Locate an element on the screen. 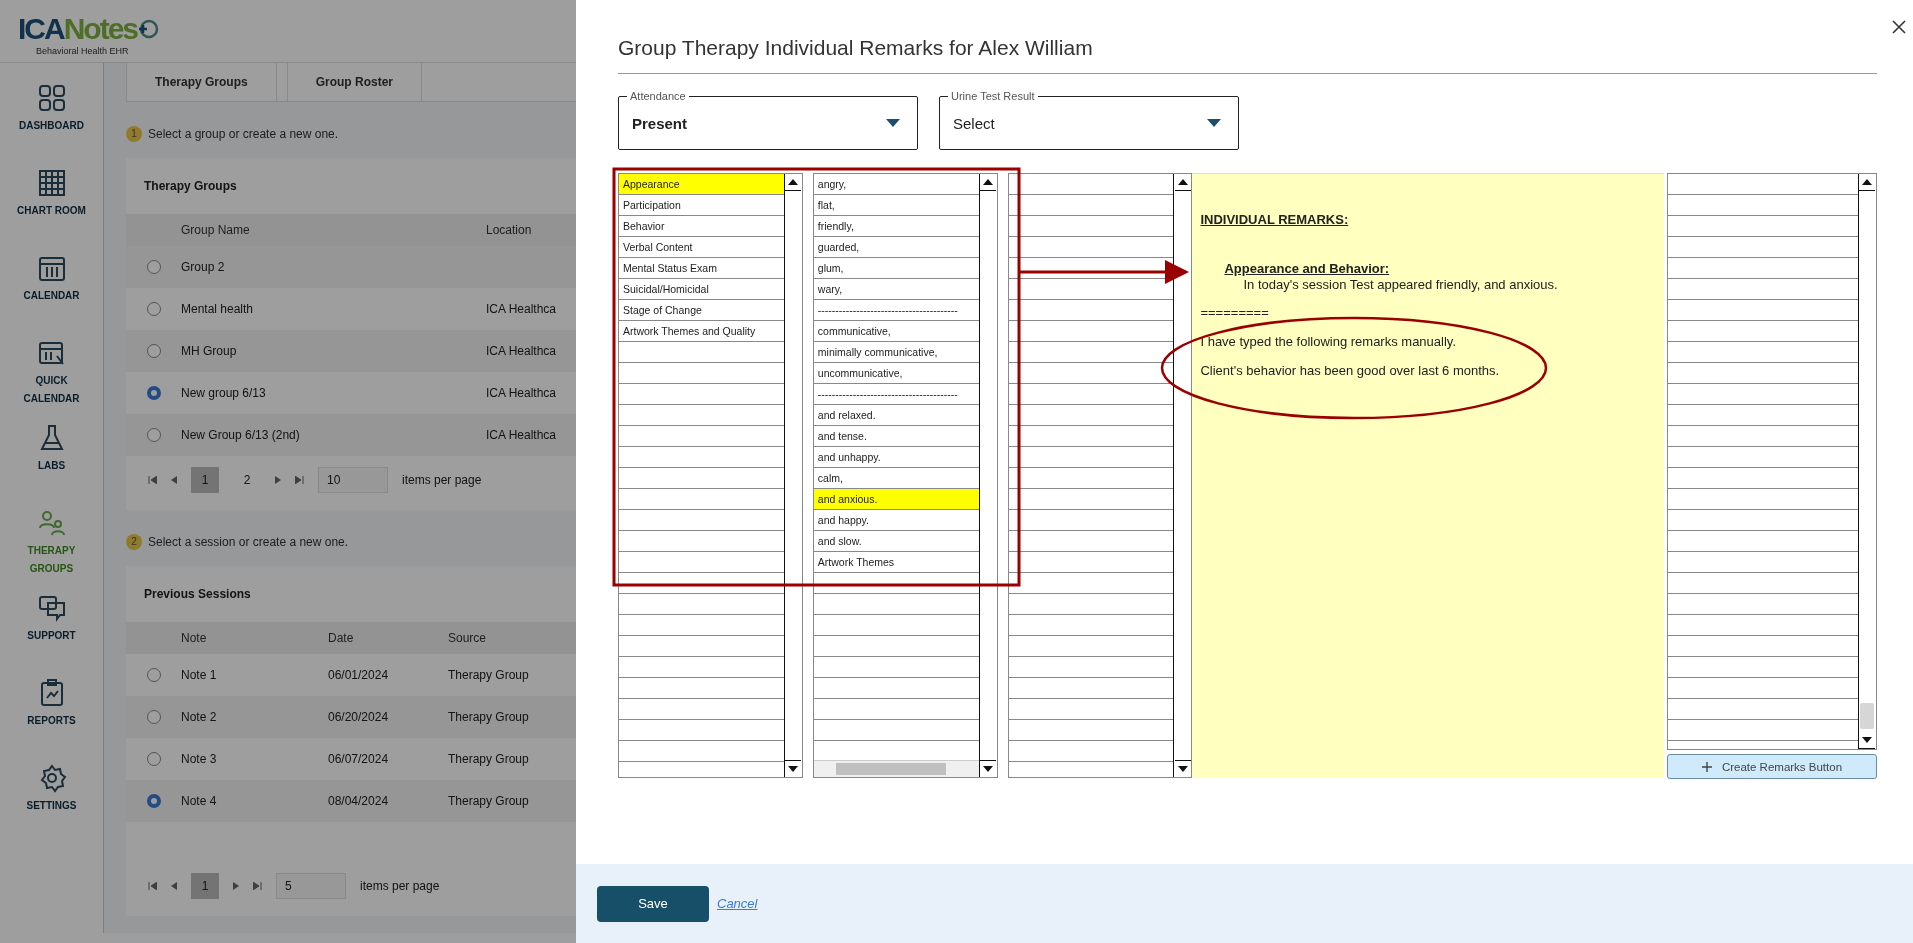 The width and height of the screenshot is (1913, 943). table-cell-text: New group 6/13 is located at coordinates (224, 393).